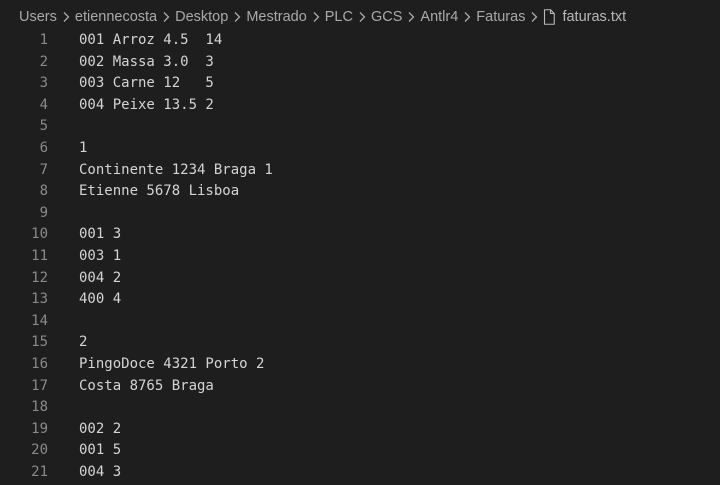 The width and height of the screenshot is (720, 485). Describe the element at coordinates (100, 300) in the screenshot. I see `line-text: 400 4` at that location.